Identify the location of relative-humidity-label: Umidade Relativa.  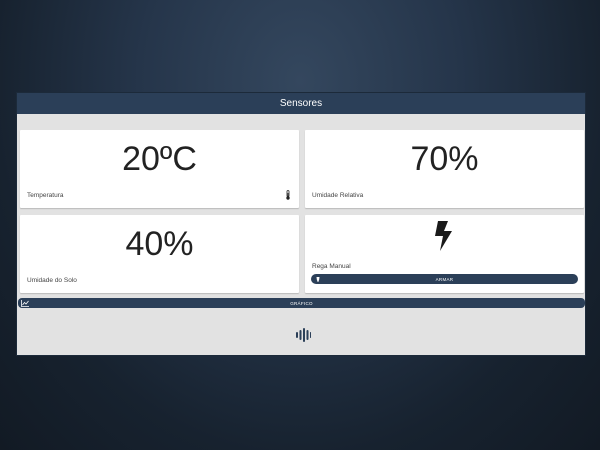
(338, 195).